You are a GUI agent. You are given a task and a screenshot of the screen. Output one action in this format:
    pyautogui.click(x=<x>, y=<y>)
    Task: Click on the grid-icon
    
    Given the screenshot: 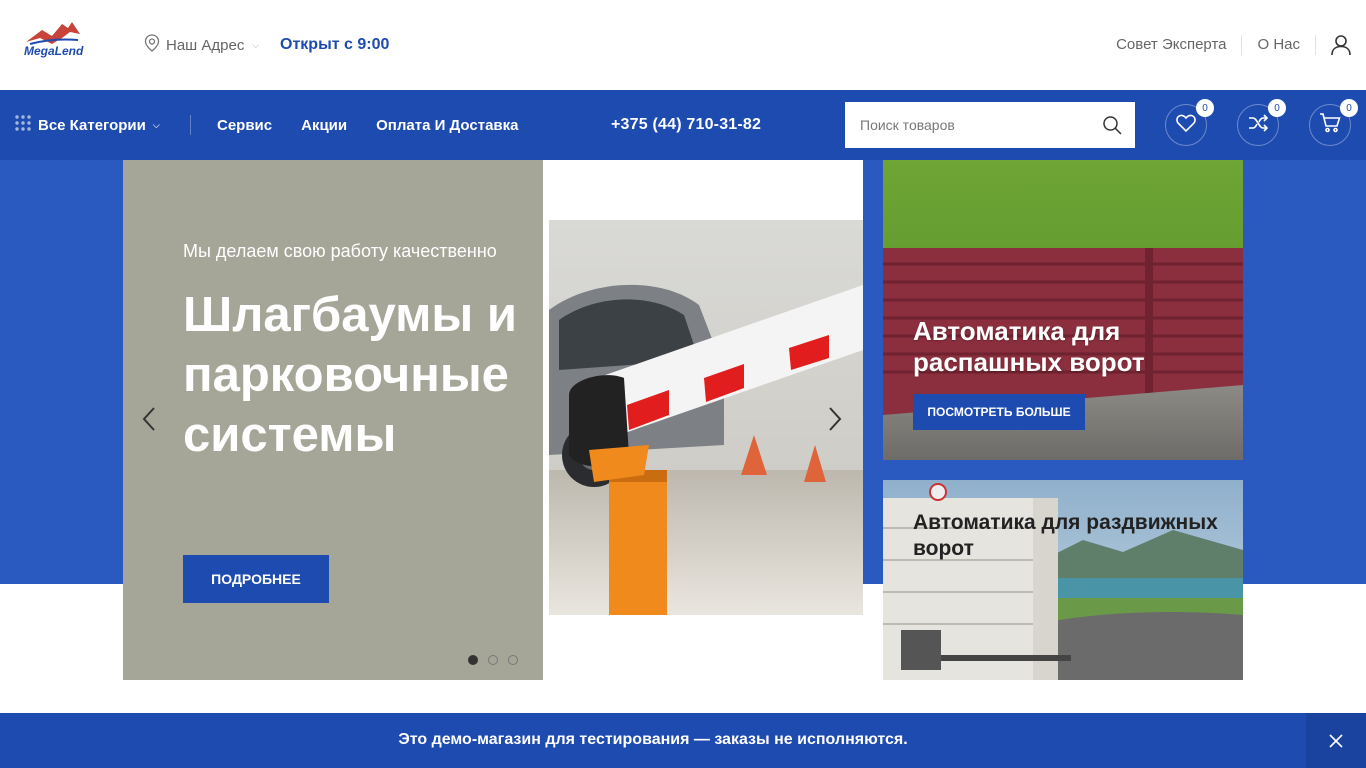 What is the action you would take?
    pyautogui.click(x=23, y=125)
    